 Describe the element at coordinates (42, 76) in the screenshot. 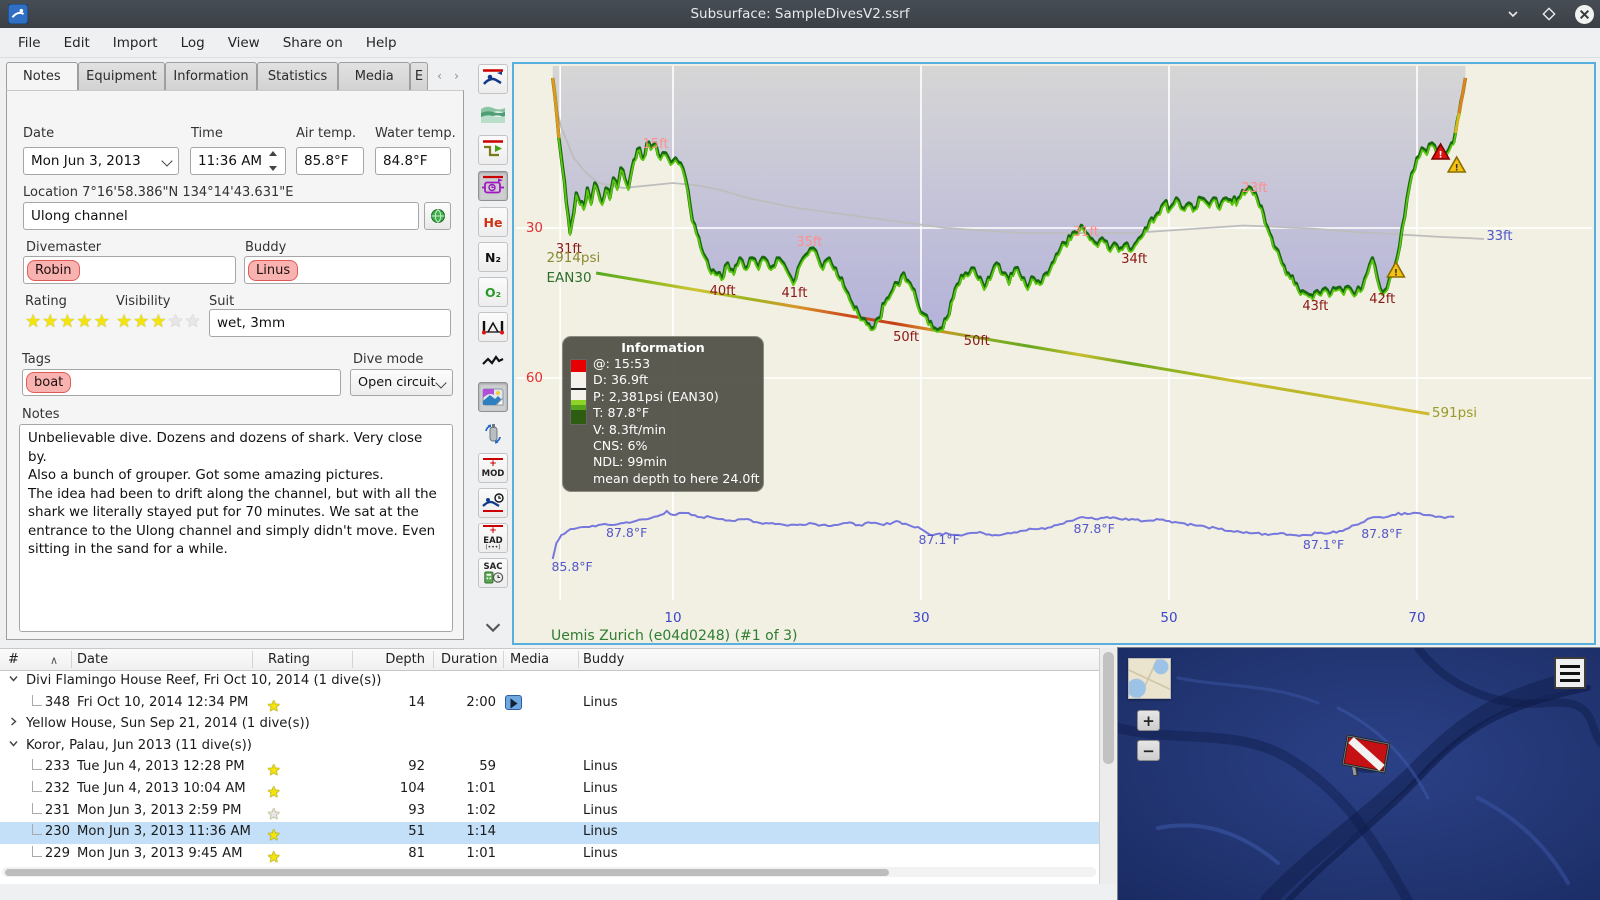

I see `tab-notes: Notes` at that location.